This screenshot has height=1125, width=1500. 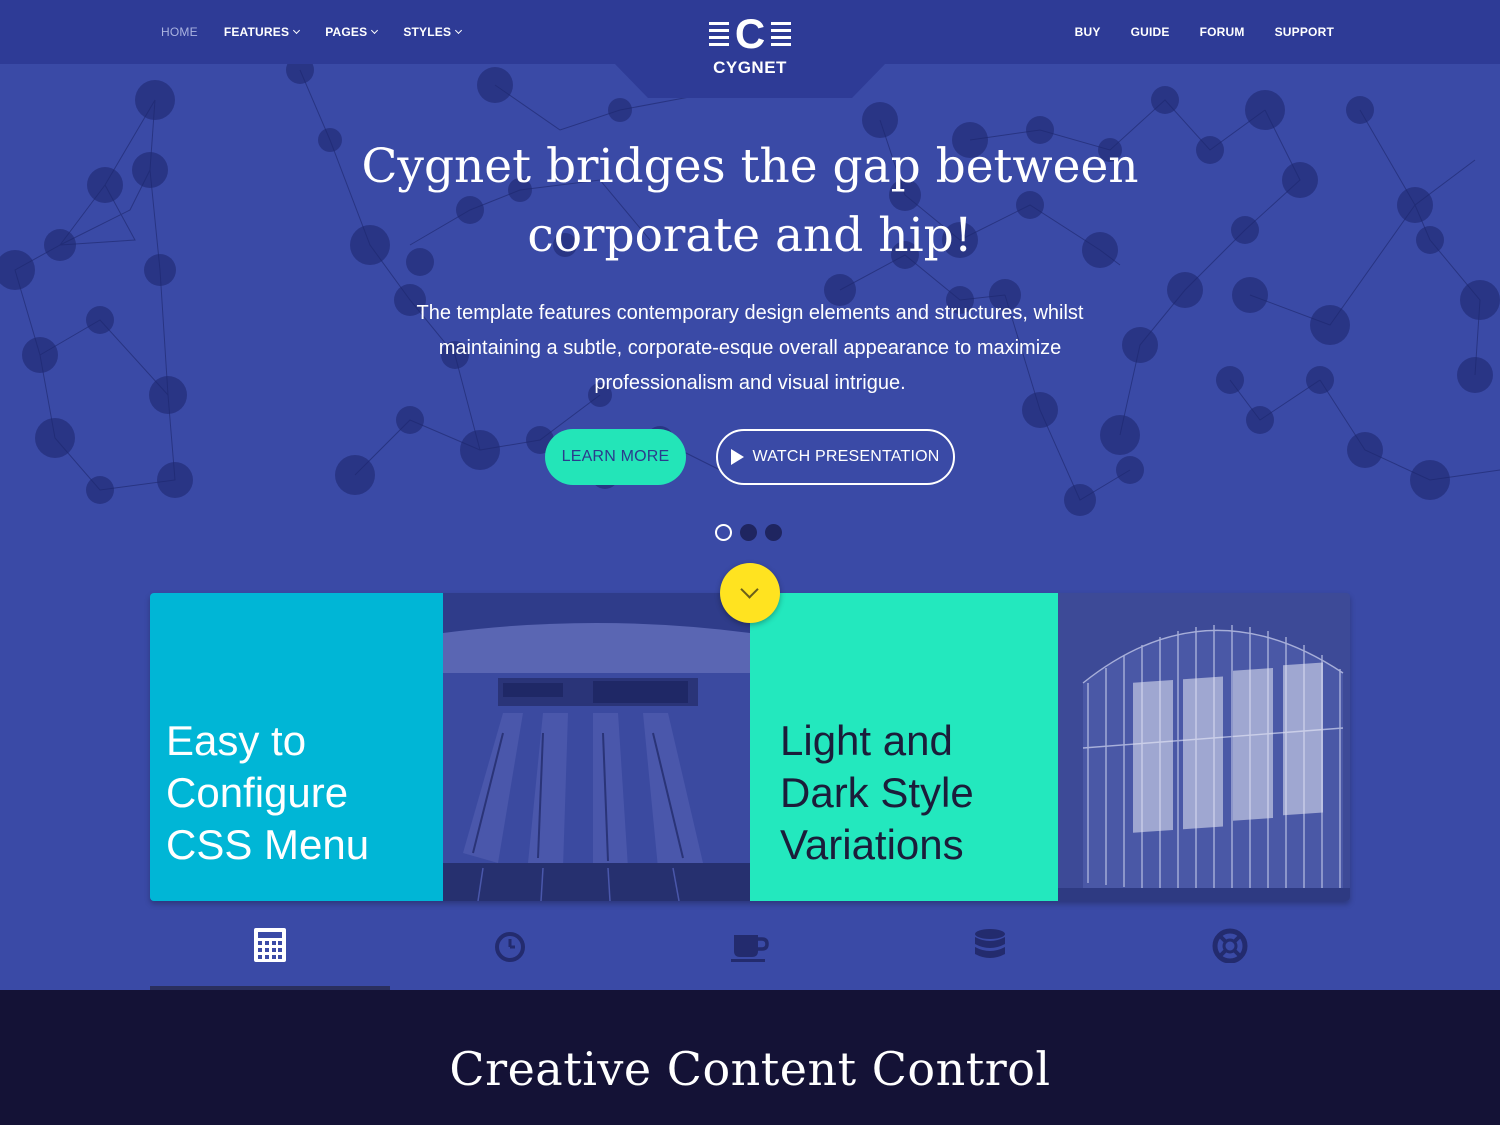 I want to click on calculator-icon, so click(x=270, y=945).